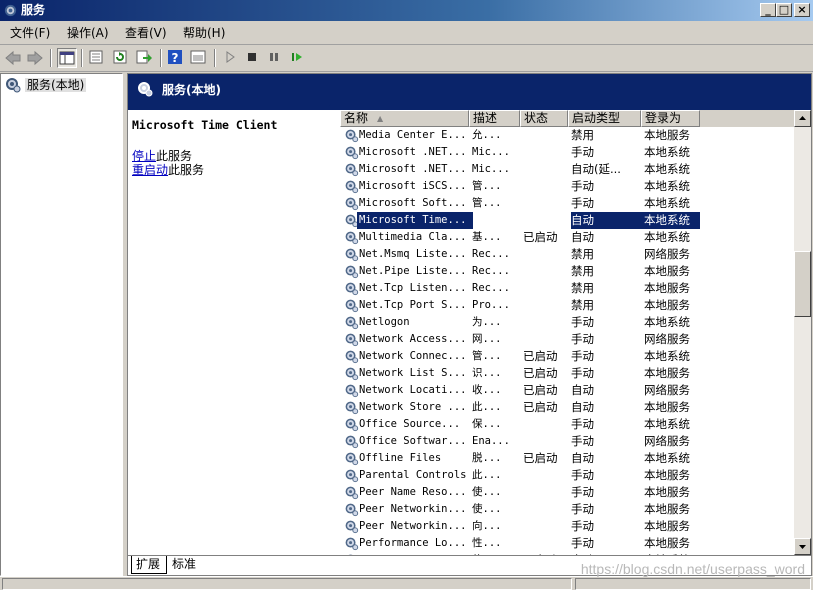 The width and height of the screenshot is (813, 590). Describe the element at coordinates (569, 407) in the screenshot. I see `service-row: Network Store ... 此... 已启动 自动 本地服务` at that location.